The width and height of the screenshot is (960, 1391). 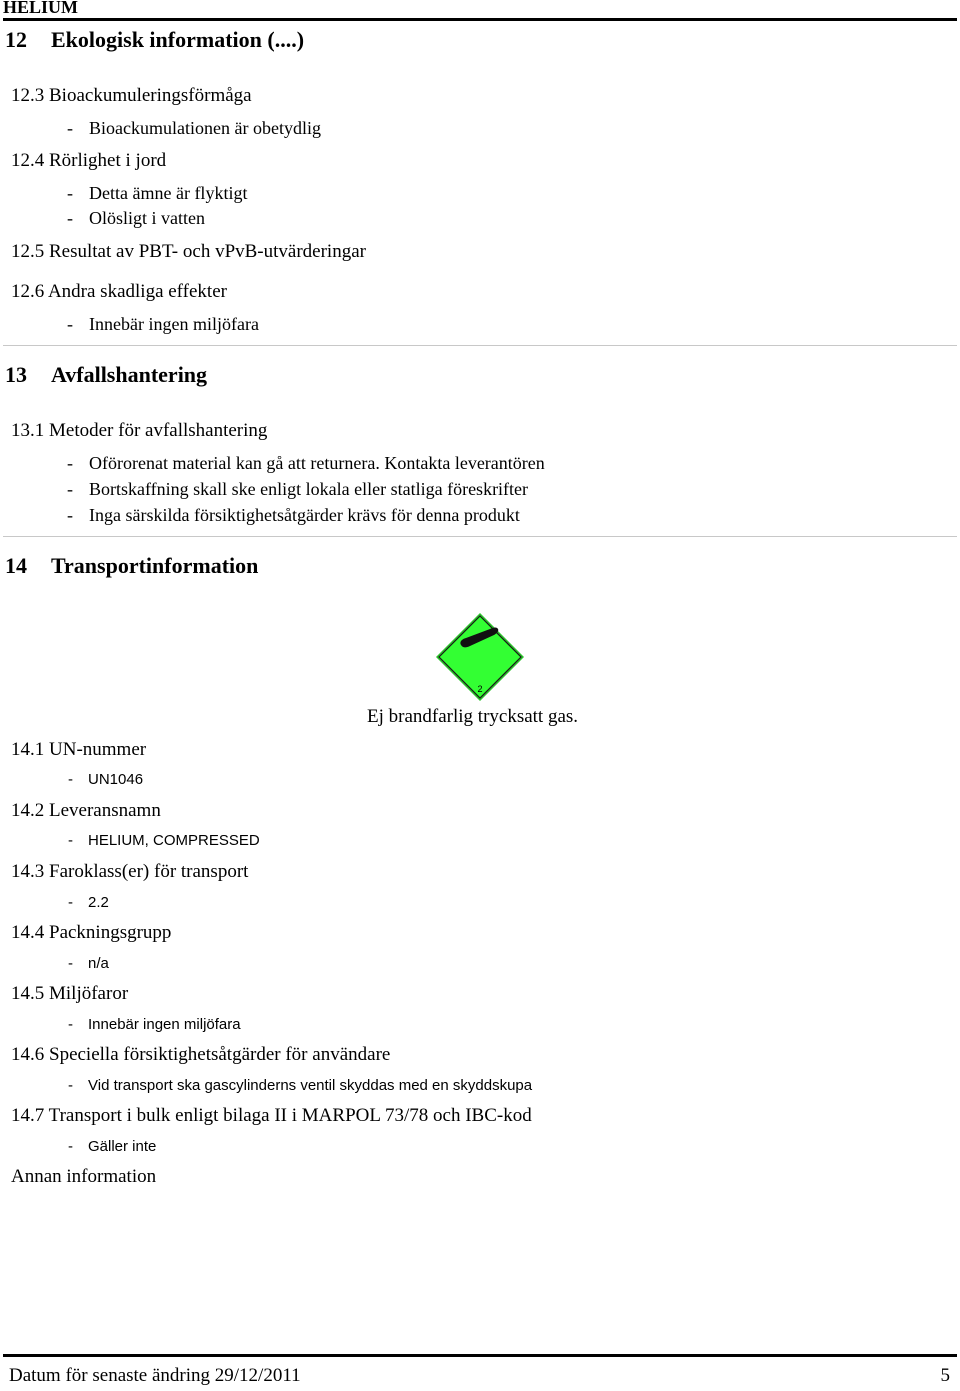 I want to click on subsection-12-6-label: 12.6 Andra skadliga effekter, so click(x=119, y=291).